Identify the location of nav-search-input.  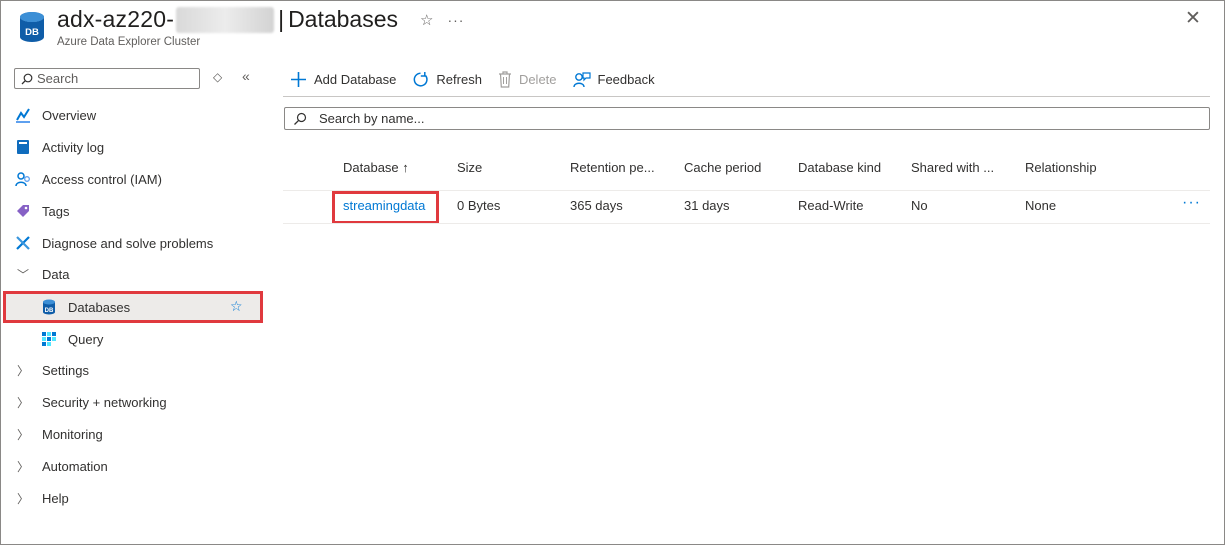
(112, 78).